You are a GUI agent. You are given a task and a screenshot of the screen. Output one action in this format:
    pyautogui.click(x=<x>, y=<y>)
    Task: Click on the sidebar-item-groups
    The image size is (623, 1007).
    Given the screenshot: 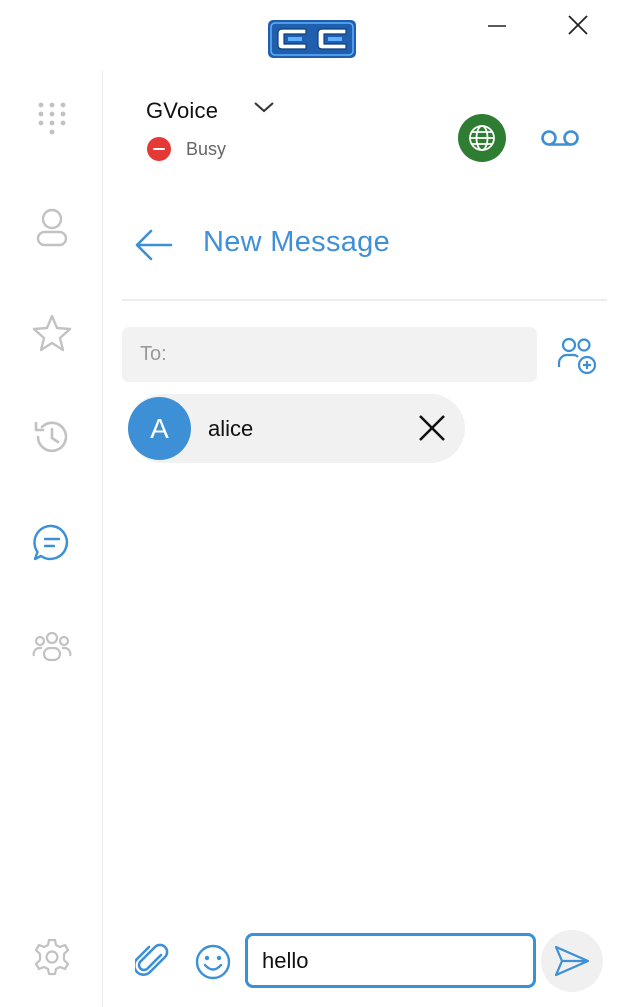 What is the action you would take?
    pyautogui.click(x=52, y=647)
    